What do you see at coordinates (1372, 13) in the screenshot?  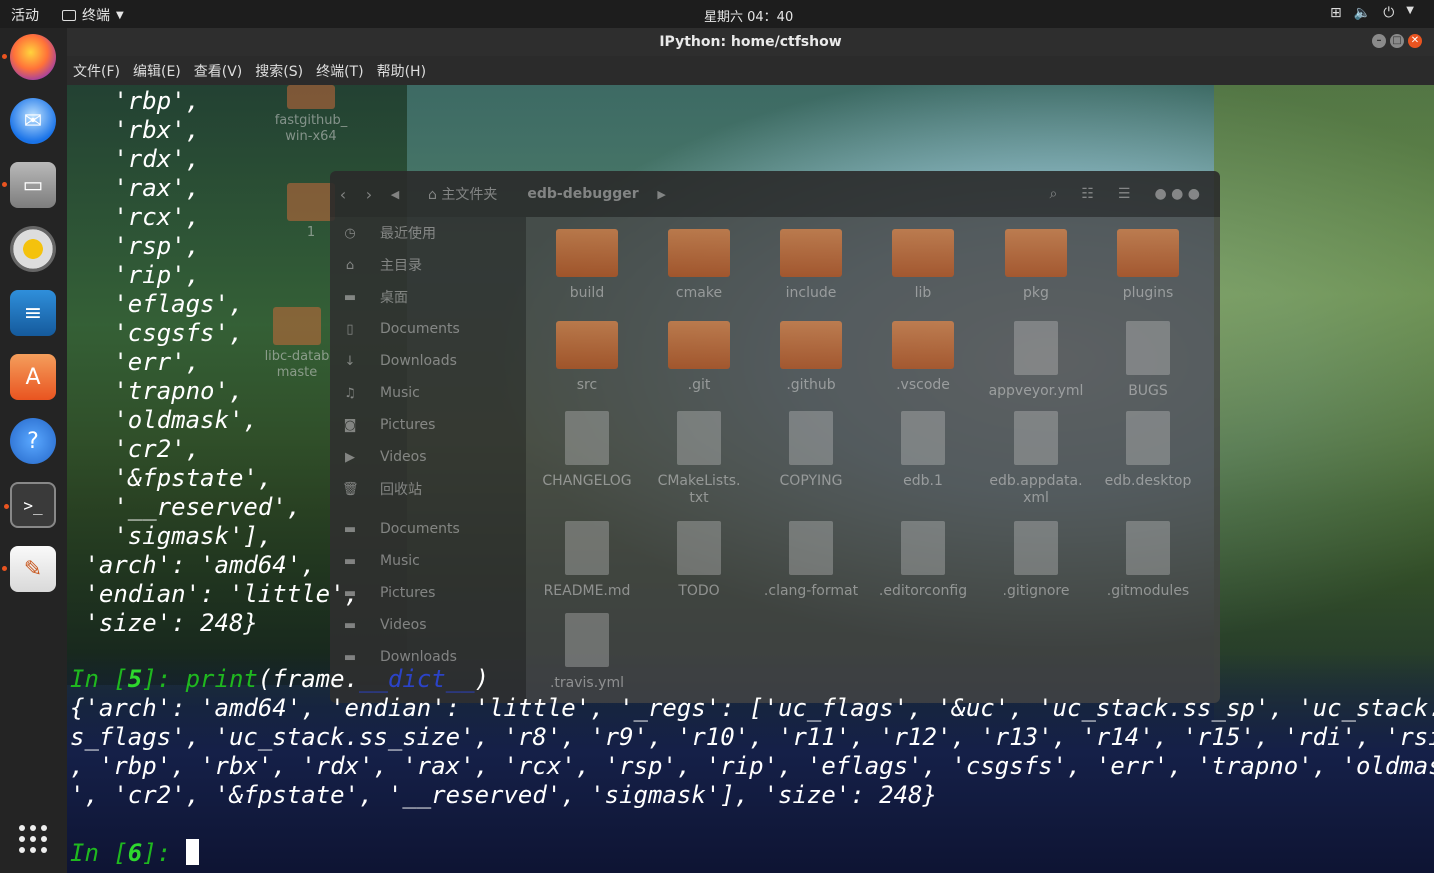 I see `system-tray: ⊞ 🔈 ⏻ ▼` at bounding box center [1372, 13].